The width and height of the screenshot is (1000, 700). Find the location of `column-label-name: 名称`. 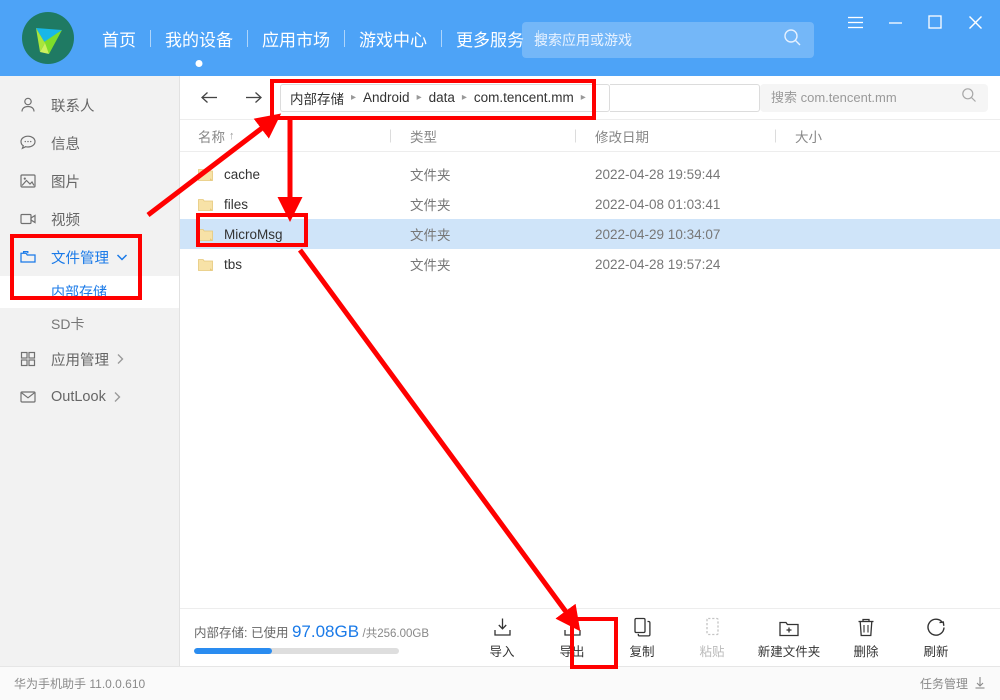

column-label-name: 名称 is located at coordinates (211, 137).